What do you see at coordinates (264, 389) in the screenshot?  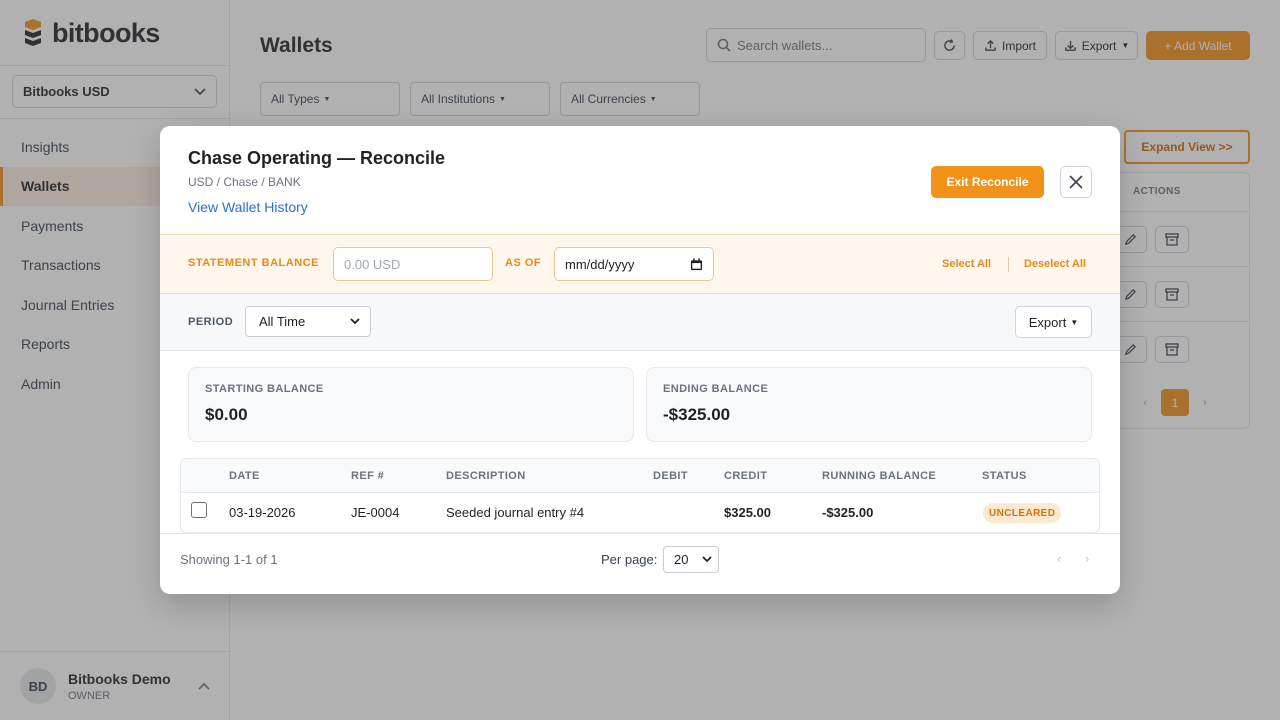 I see `starting-balance-label: STARTING BALANCE` at bounding box center [264, 389].